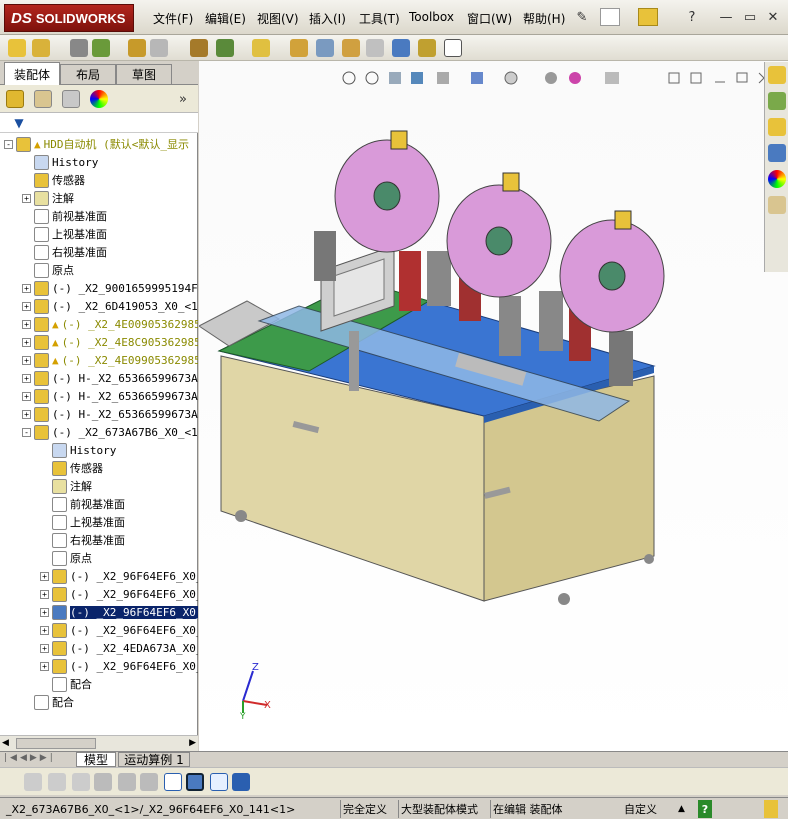 The image size is (788, 819). Describe the element at coordinates (771, 809) in the screenshot. I see `rebuild-icon` at that location.